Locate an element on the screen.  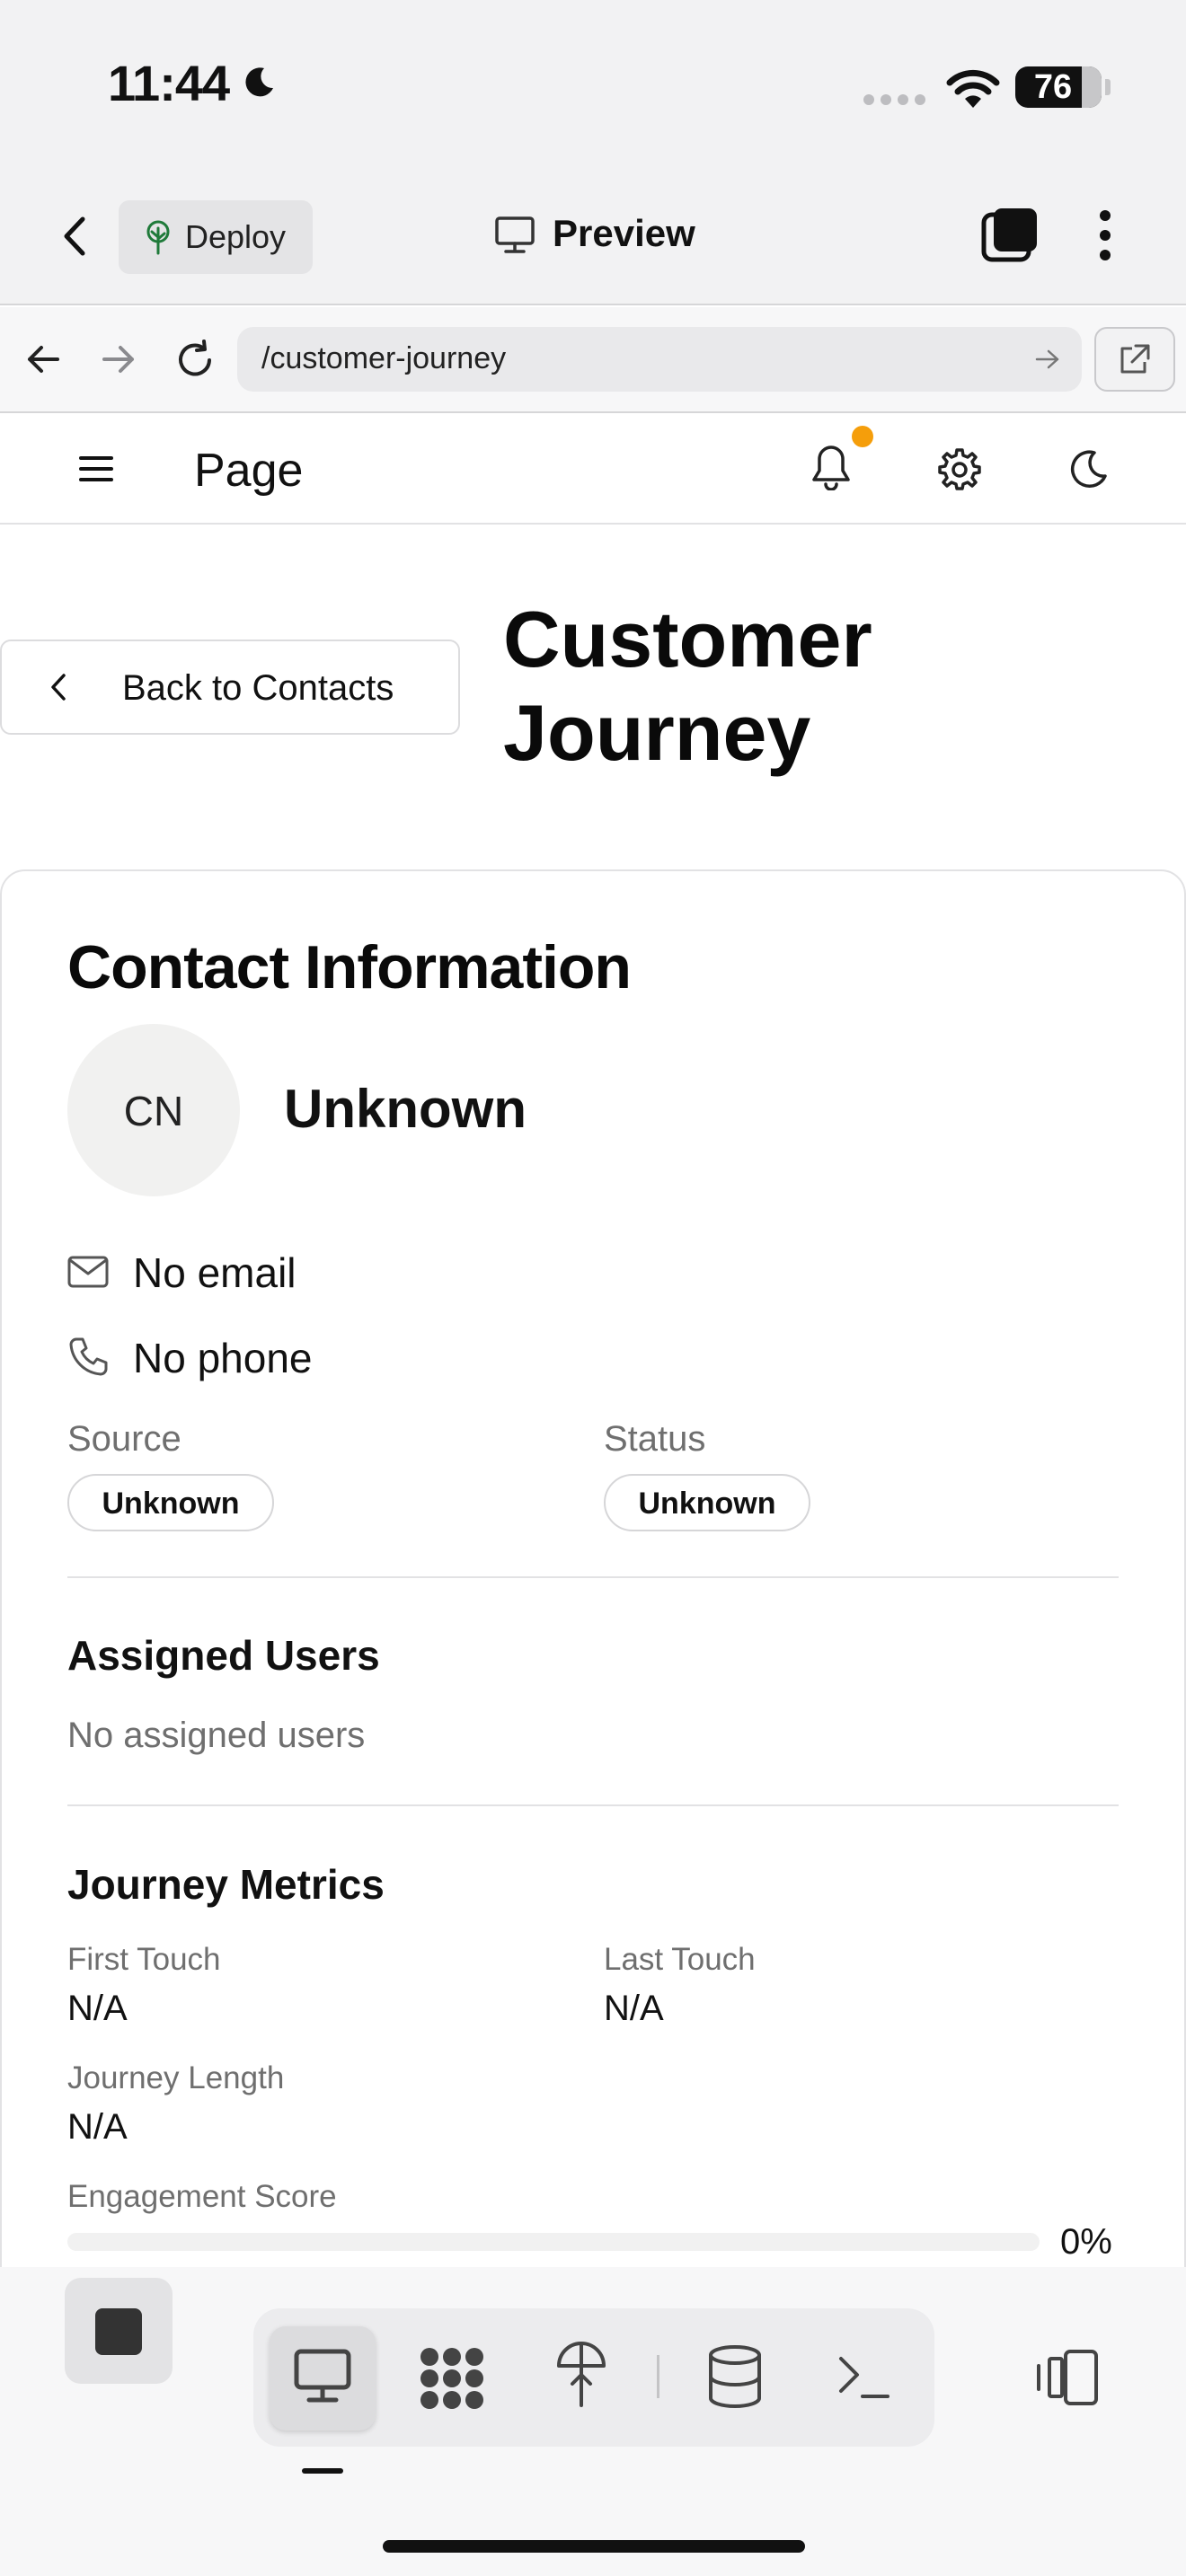
battery-nub is located at coordinates (1108, 87).